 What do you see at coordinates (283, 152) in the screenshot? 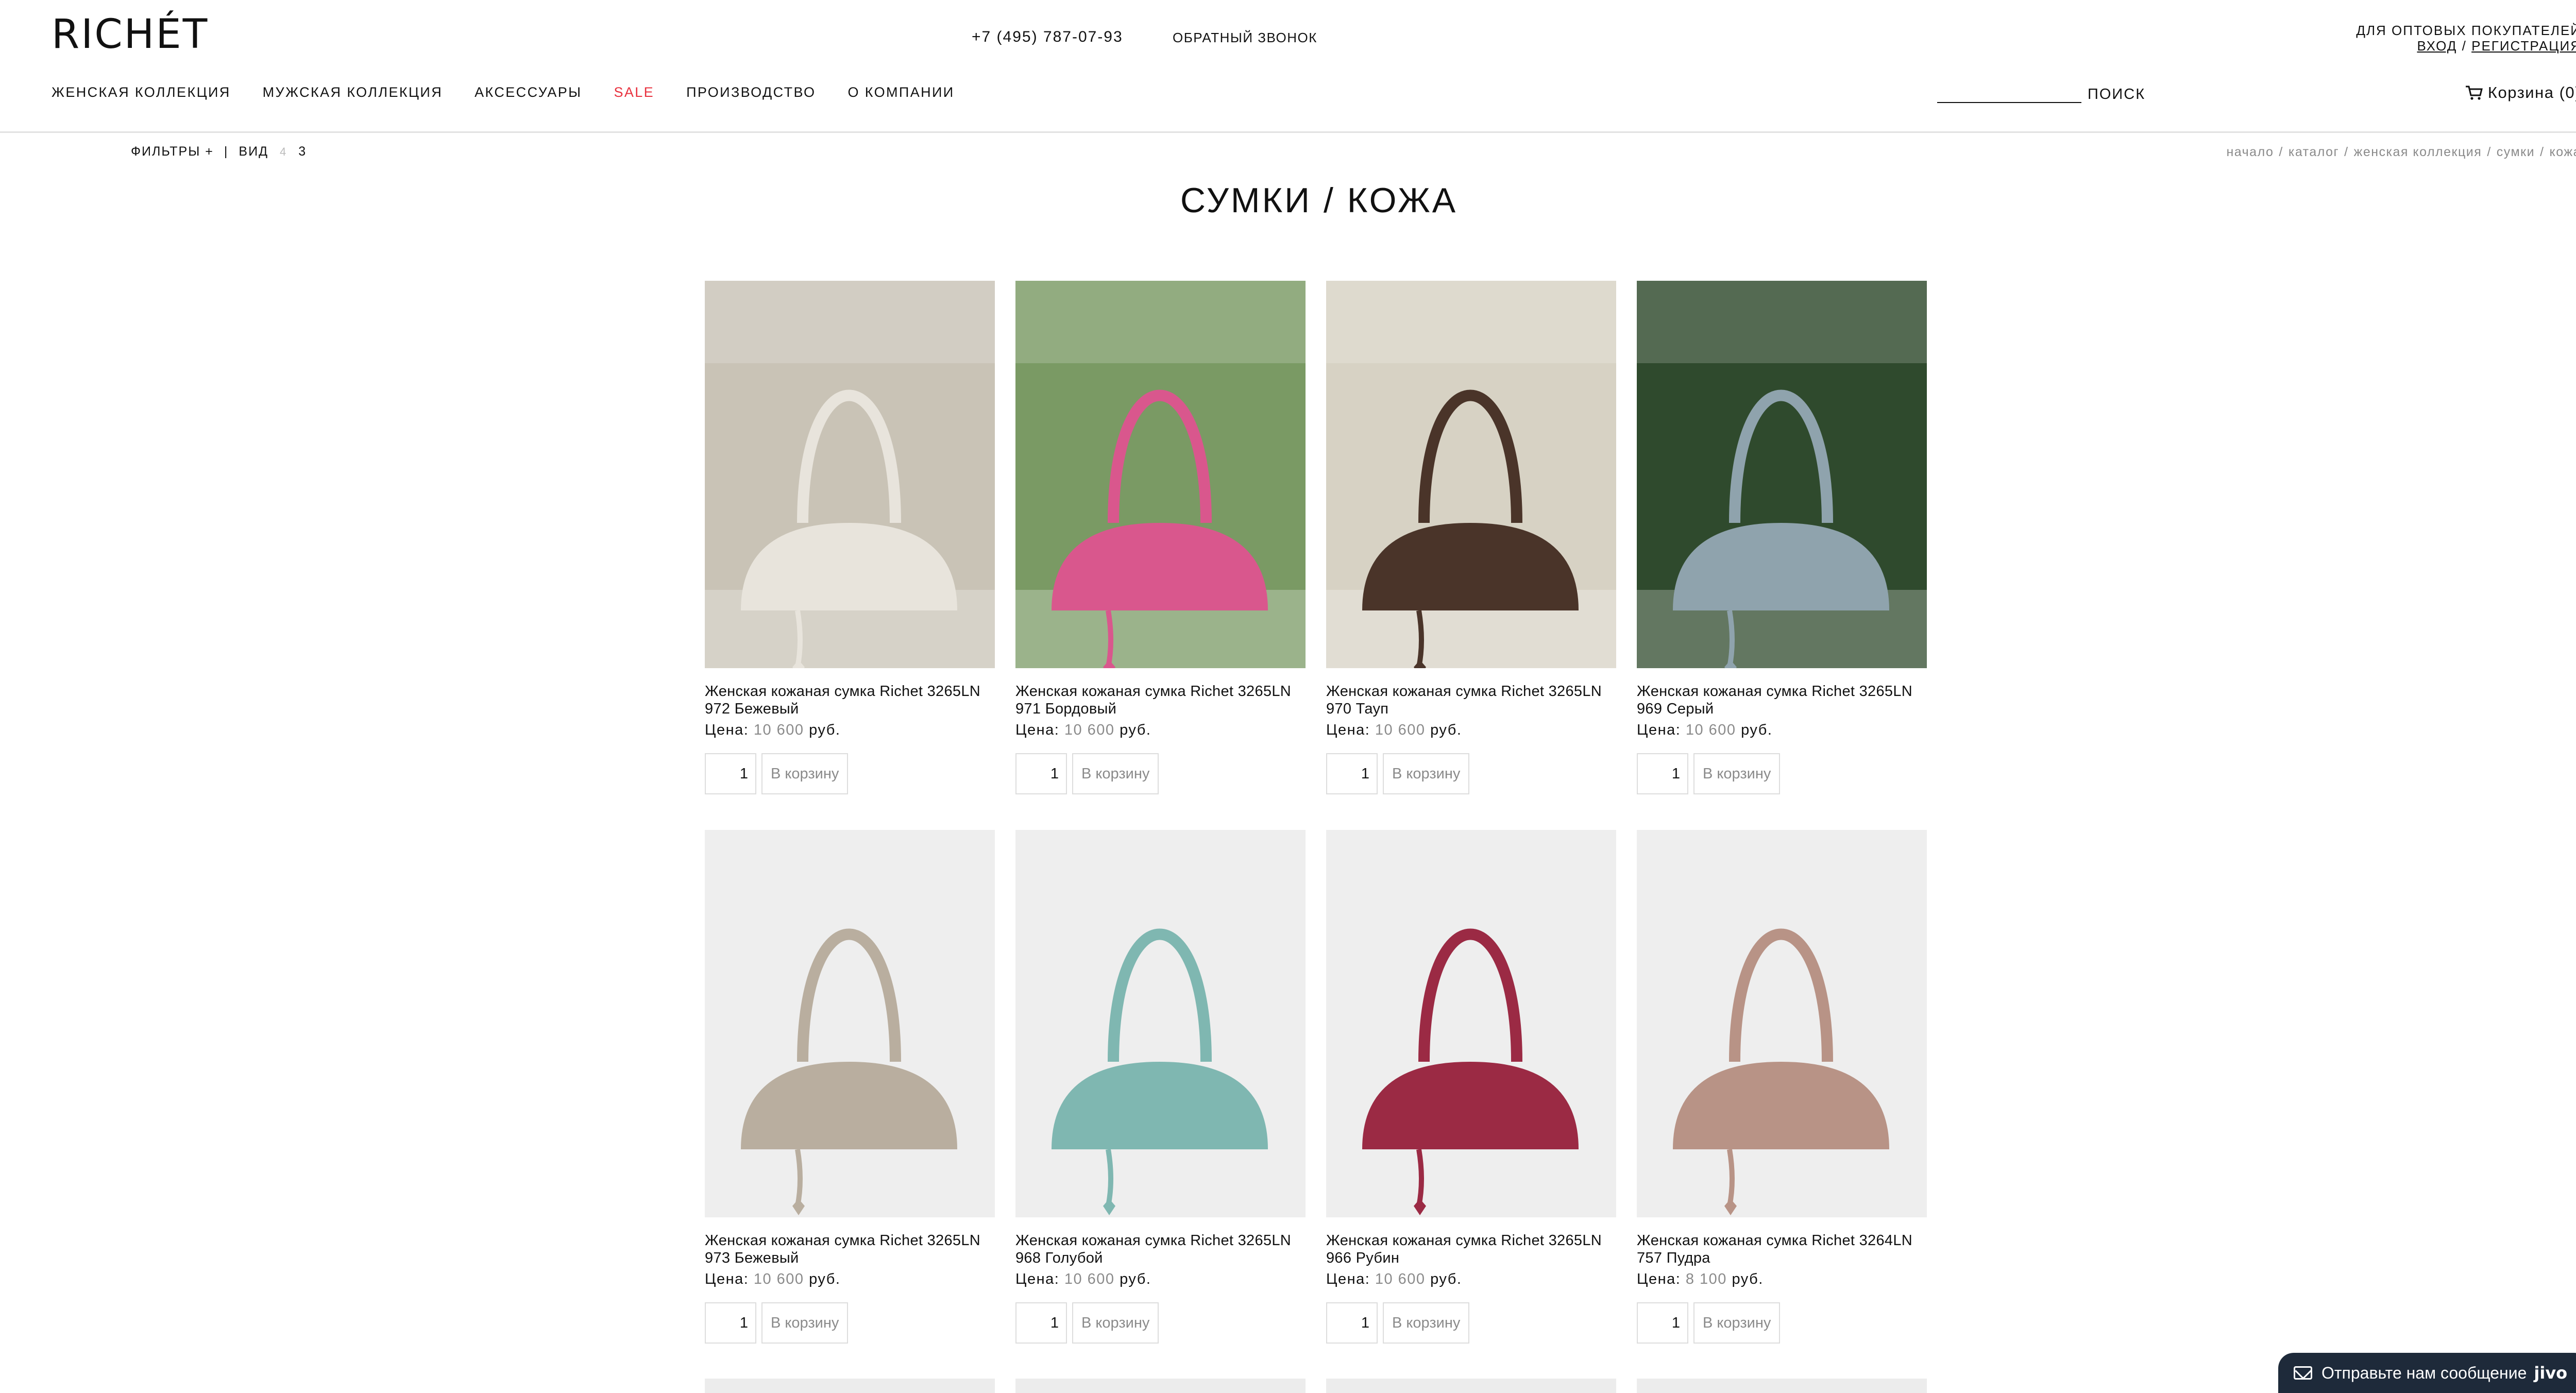
I see `view-option-4: 4` at bounding box center [283, 152].